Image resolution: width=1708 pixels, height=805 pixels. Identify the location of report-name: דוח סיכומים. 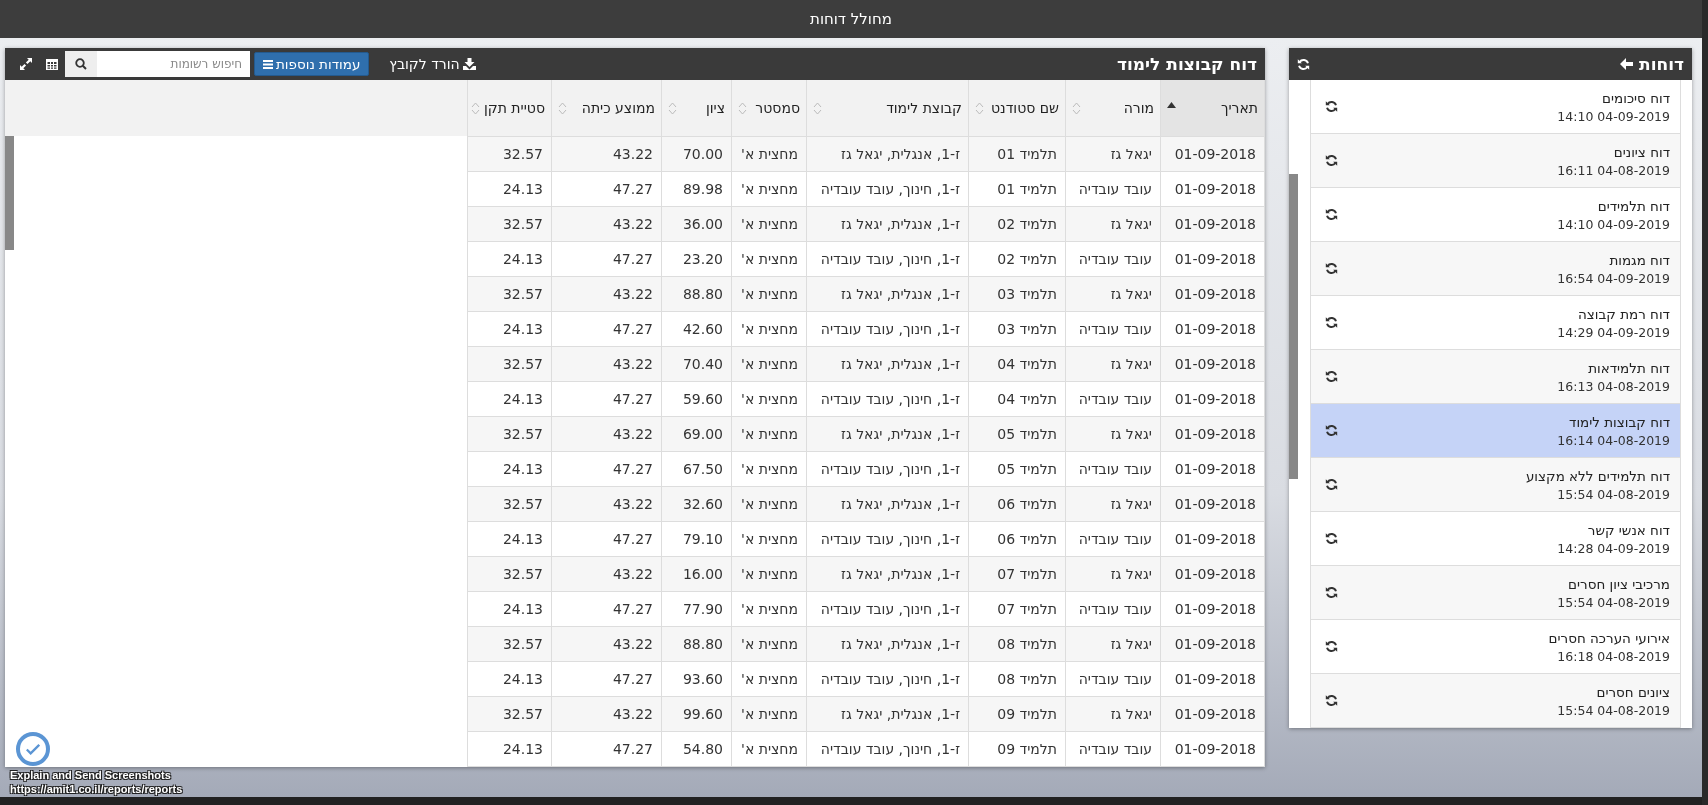
(1636, 97).